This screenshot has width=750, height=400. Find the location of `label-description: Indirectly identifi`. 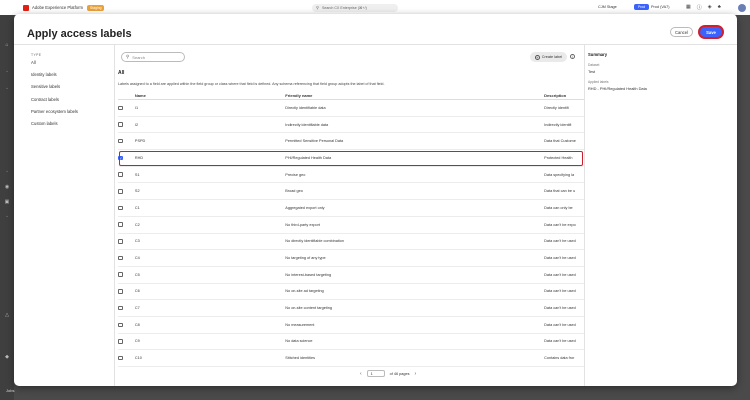

label-description: Indirectly identifi is located at coordinates (558, 124).